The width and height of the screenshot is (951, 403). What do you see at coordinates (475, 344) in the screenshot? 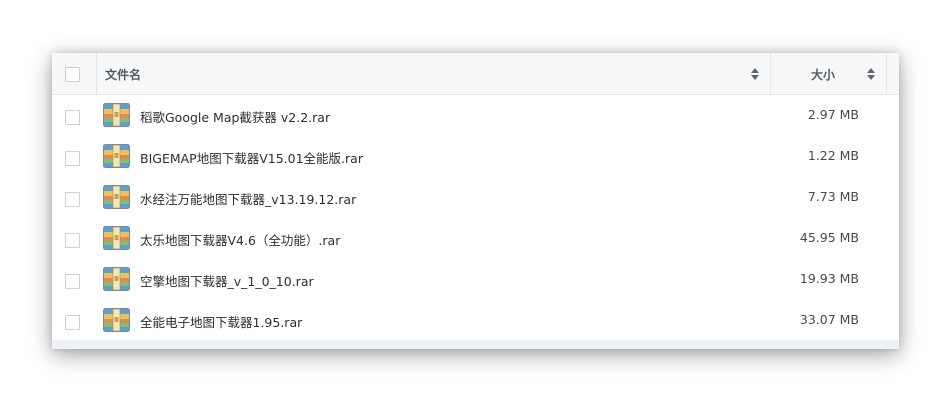
I see `table-footer` at bounding box center [475, 344].